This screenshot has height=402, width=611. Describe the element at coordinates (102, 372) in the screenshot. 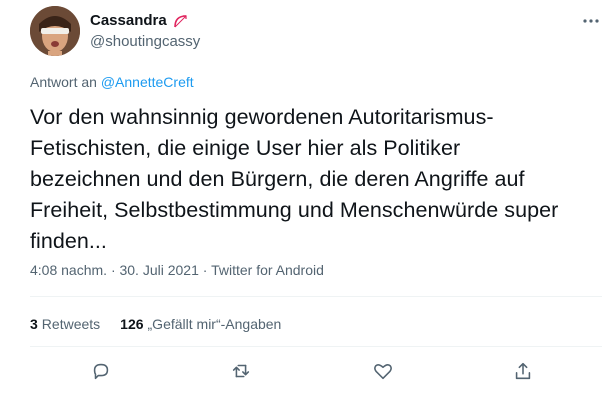

I see `reply-bubble-icon` at that location.